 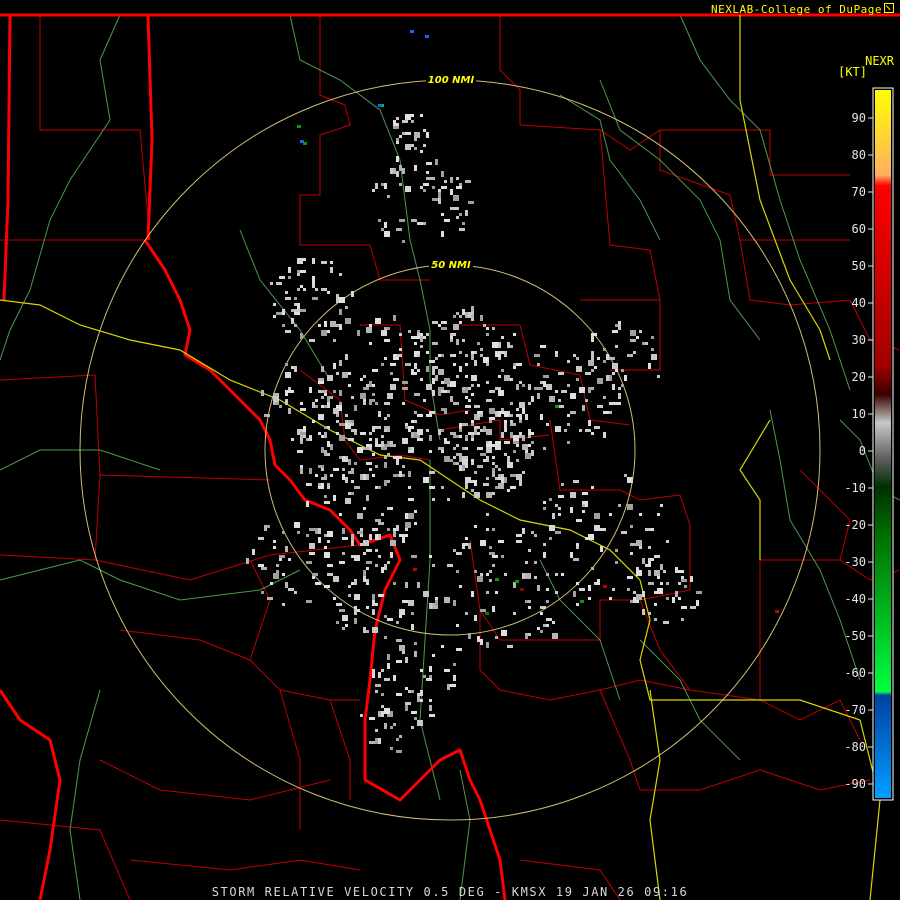 What do you see at coordinates (802, 9) in the screenshot?
I see `credit-link: NEXLAB-College of DuPage` at bounding box center [802, 9].